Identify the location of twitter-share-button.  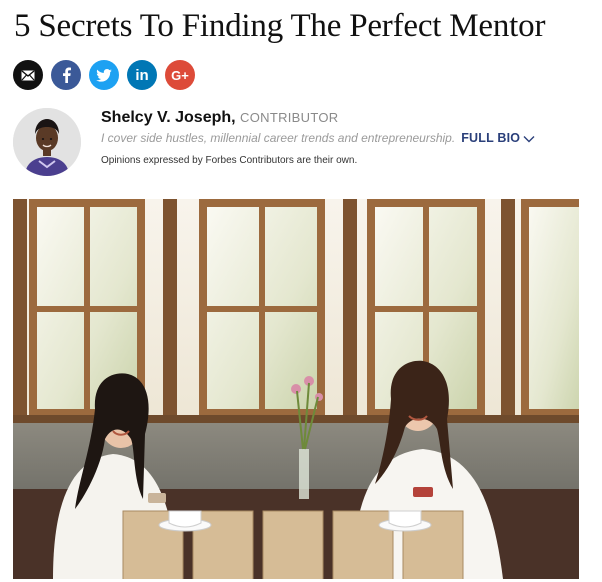
(104, 75).